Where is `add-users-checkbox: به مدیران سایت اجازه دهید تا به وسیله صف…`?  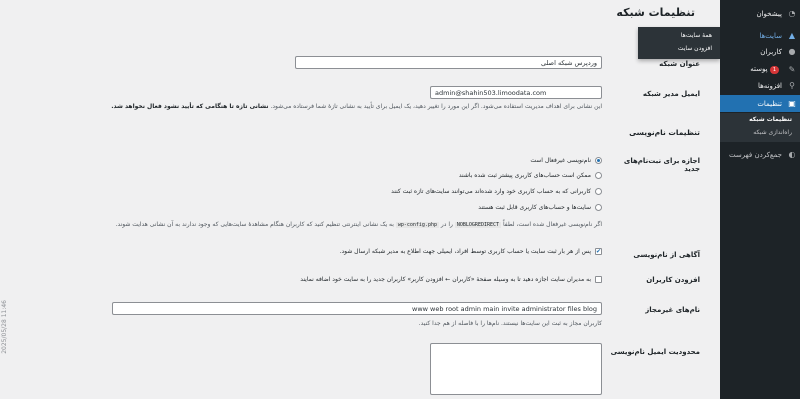 add-users-checkbox: به مدیران سایت اجازه دهید تا به وسیله صف… is located at coordinates (451, 279).